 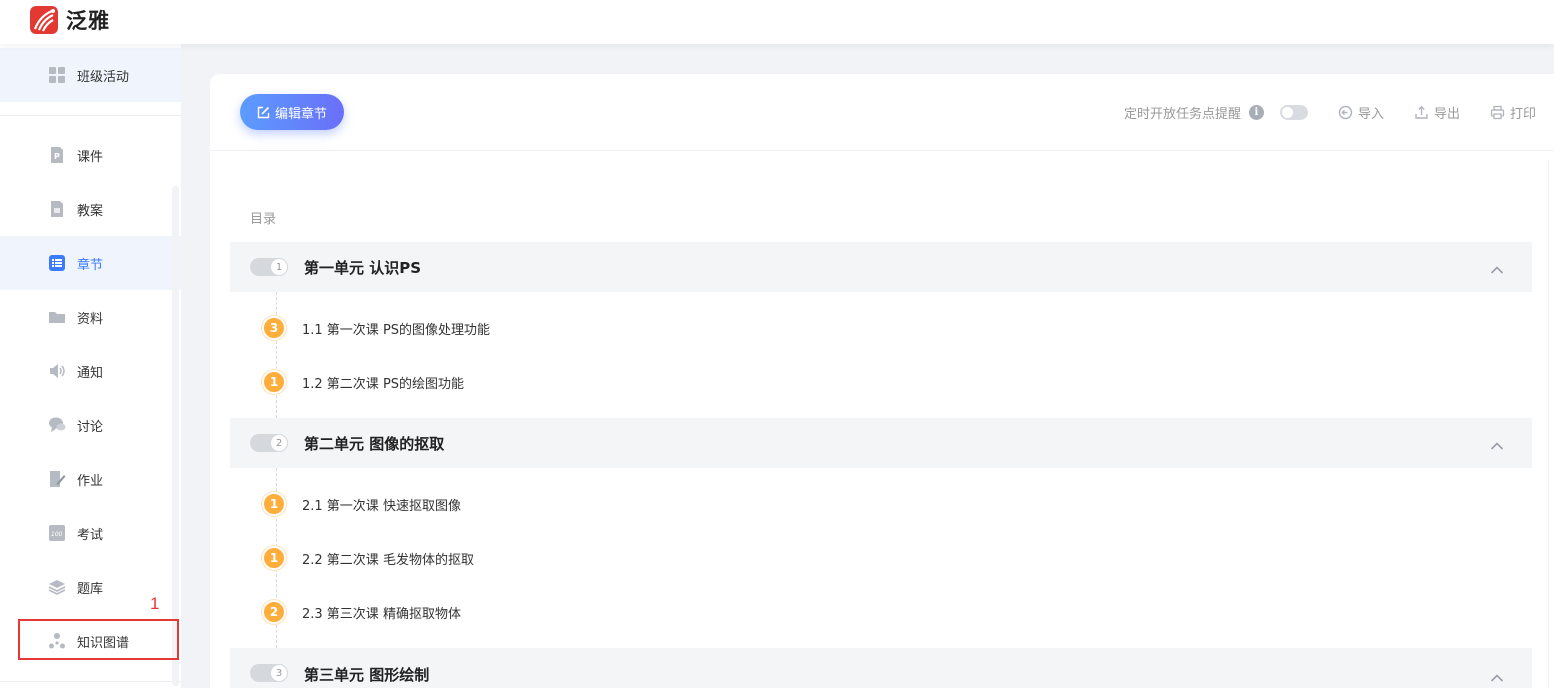 What do you see at coordinates (381, 614) in the screenshot?
I see `lesson-title: 2.3 第三次课 精确抠取物体` at bounding box center [381, 614].